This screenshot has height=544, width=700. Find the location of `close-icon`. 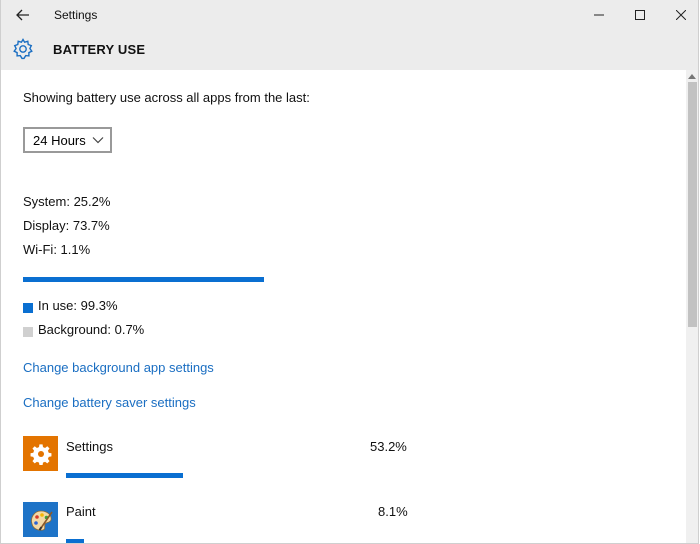

close-icon is located at coordinates (681, 14).